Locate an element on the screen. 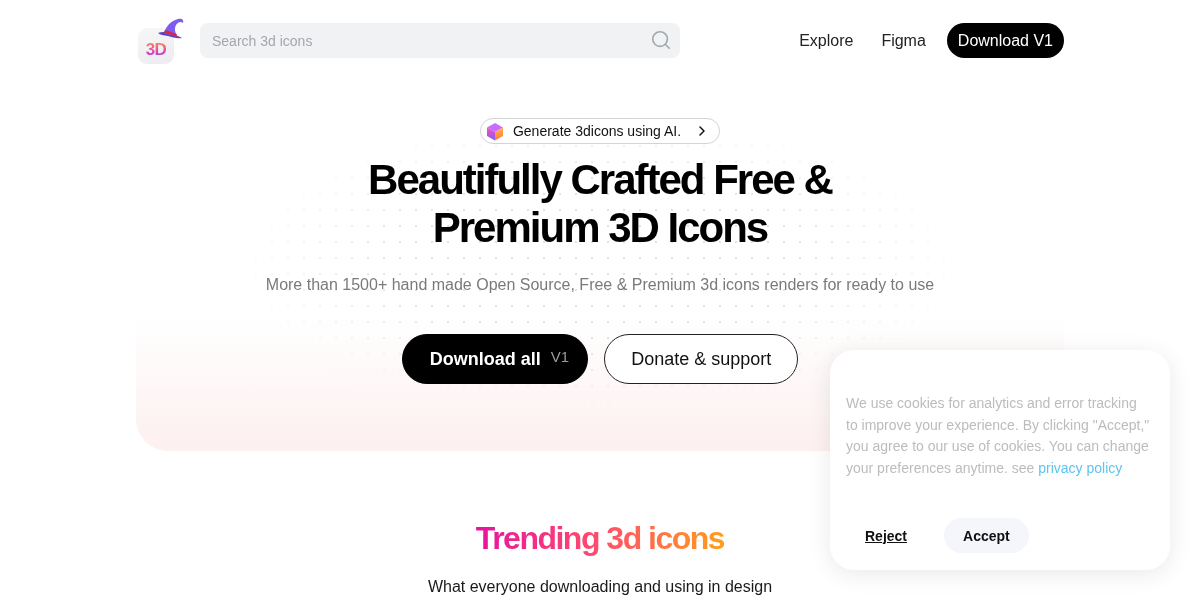 This screenshot has width=1200, height=600. ai-generate-badge: Generate 3dicons using AI. is located at coordinates (600, 131).